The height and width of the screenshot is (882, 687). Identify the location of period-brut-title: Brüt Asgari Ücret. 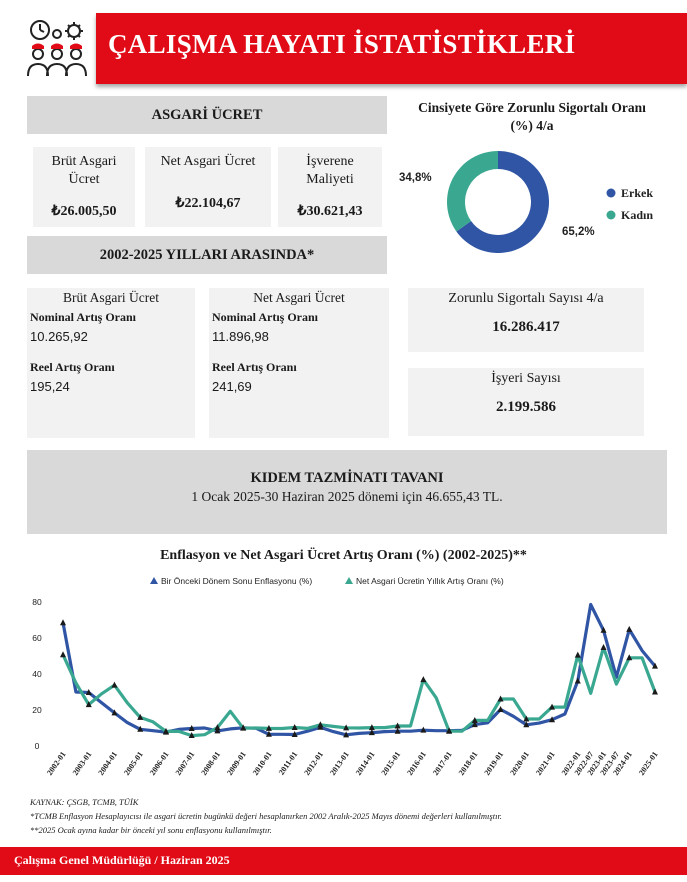
(111, 297).